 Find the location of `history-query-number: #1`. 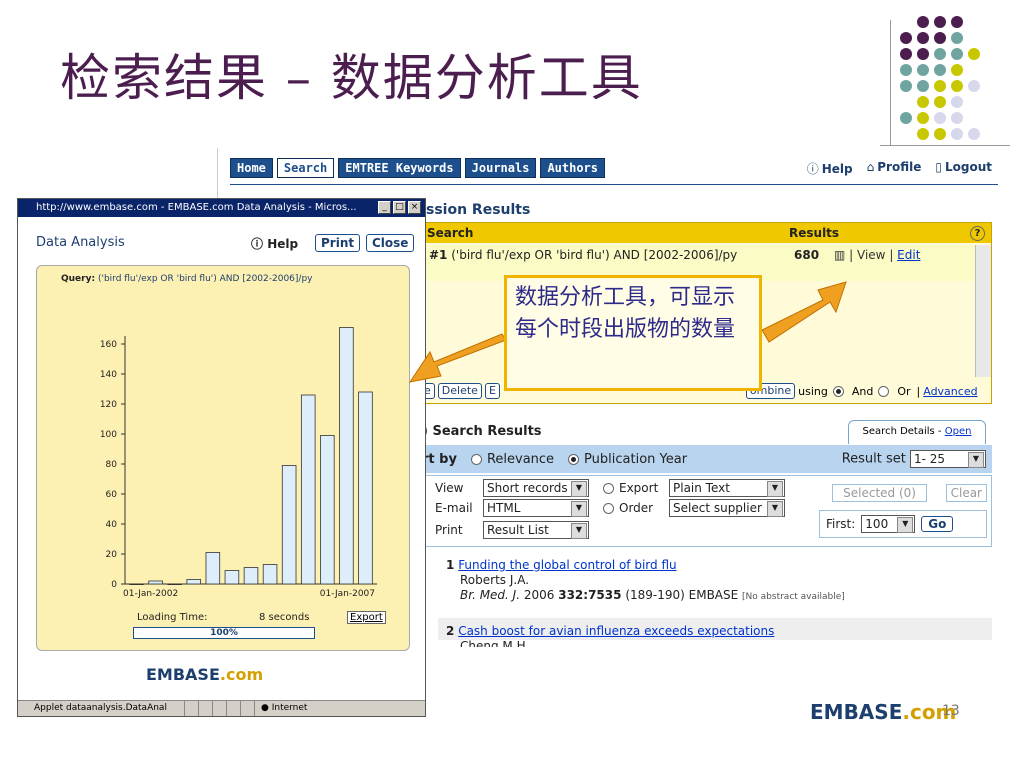

history-query-number: #1 is located at coordinates (438, 255).